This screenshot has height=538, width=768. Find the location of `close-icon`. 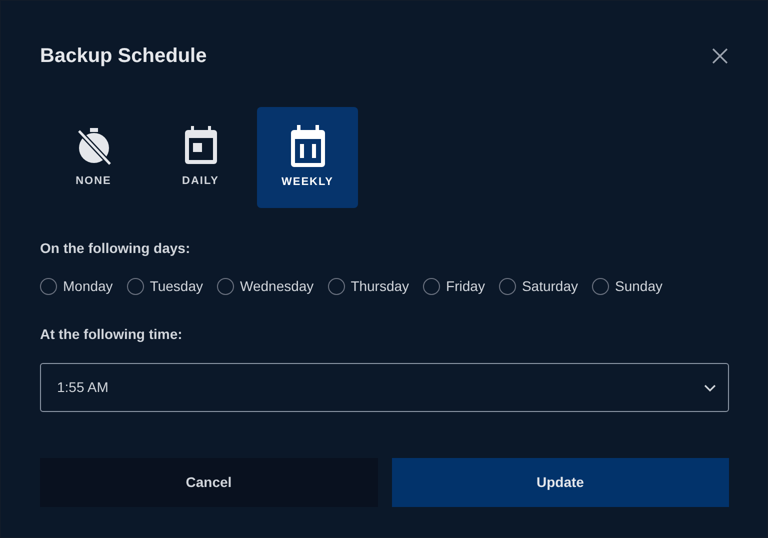

close-icon is located at coordinates (720, 56).